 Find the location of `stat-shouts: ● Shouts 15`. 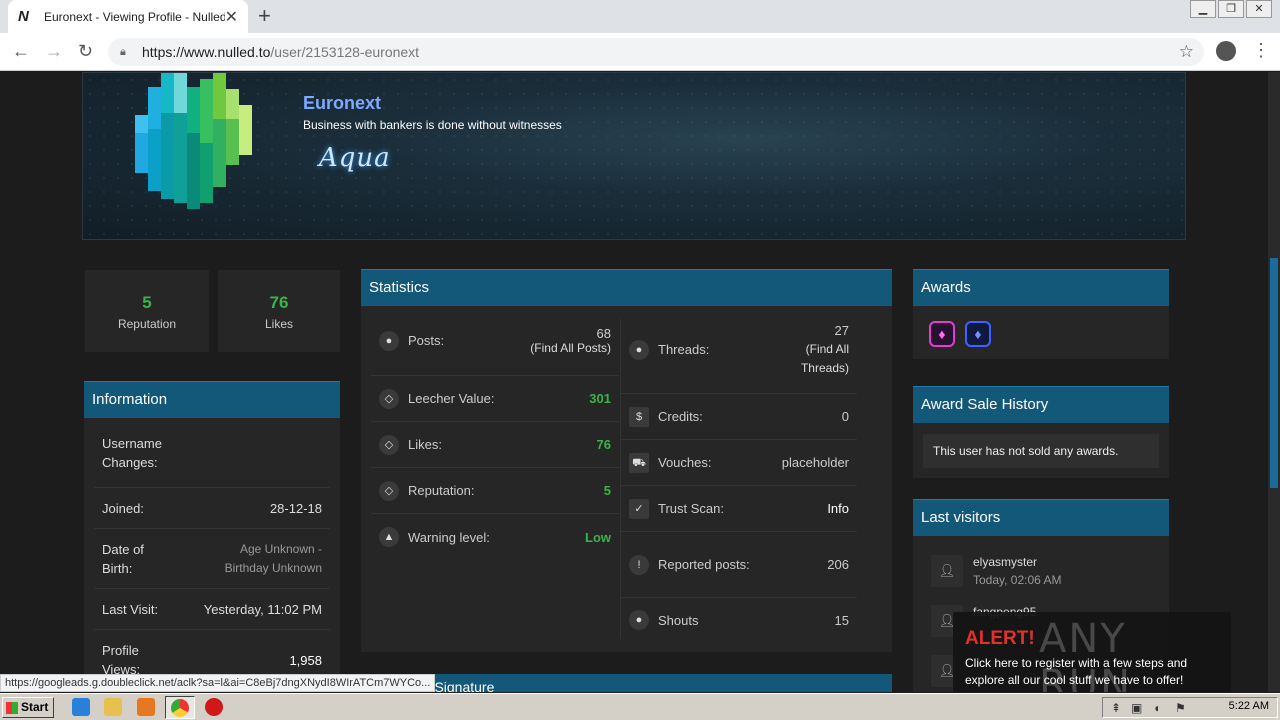

stat-shouts: ● Shouts 15 is located at coordinates (739, 620).